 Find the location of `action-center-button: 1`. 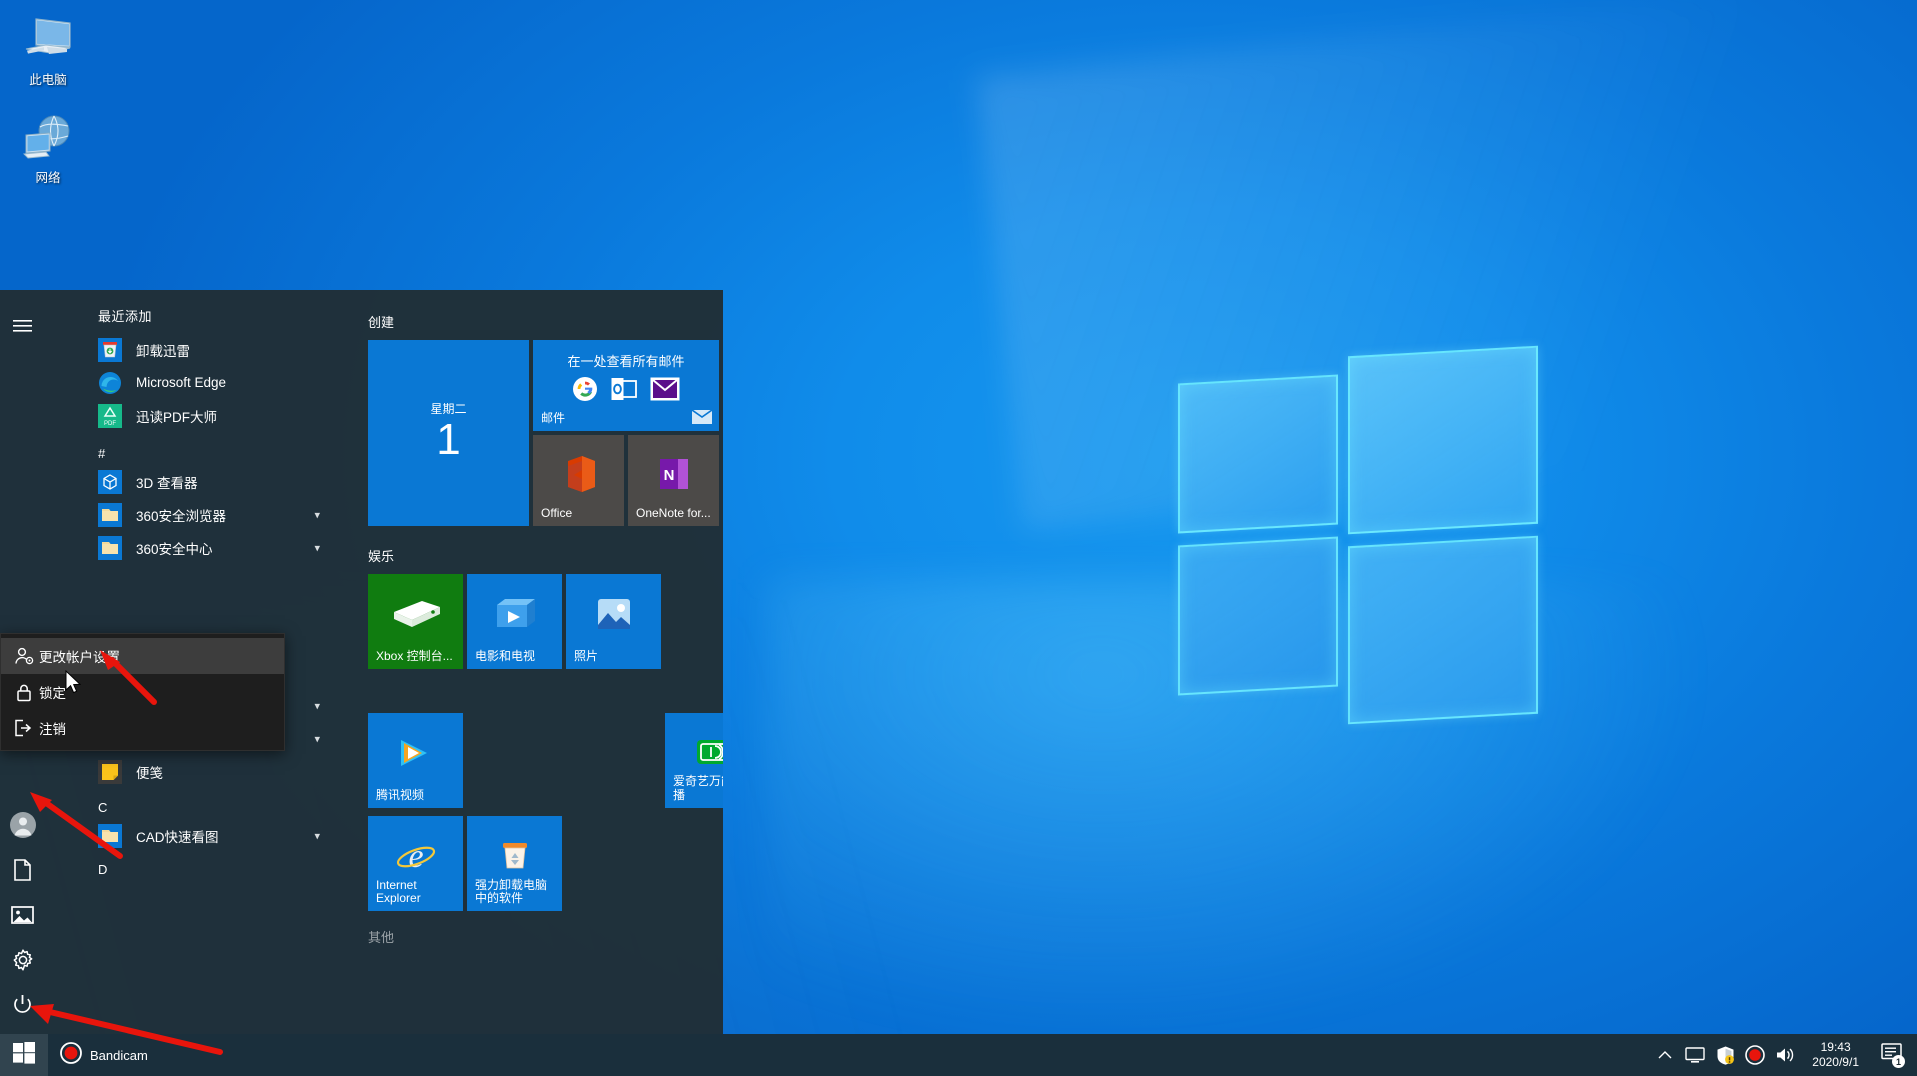

action-center-button: 1 is located at coordinates (1891, 1055).